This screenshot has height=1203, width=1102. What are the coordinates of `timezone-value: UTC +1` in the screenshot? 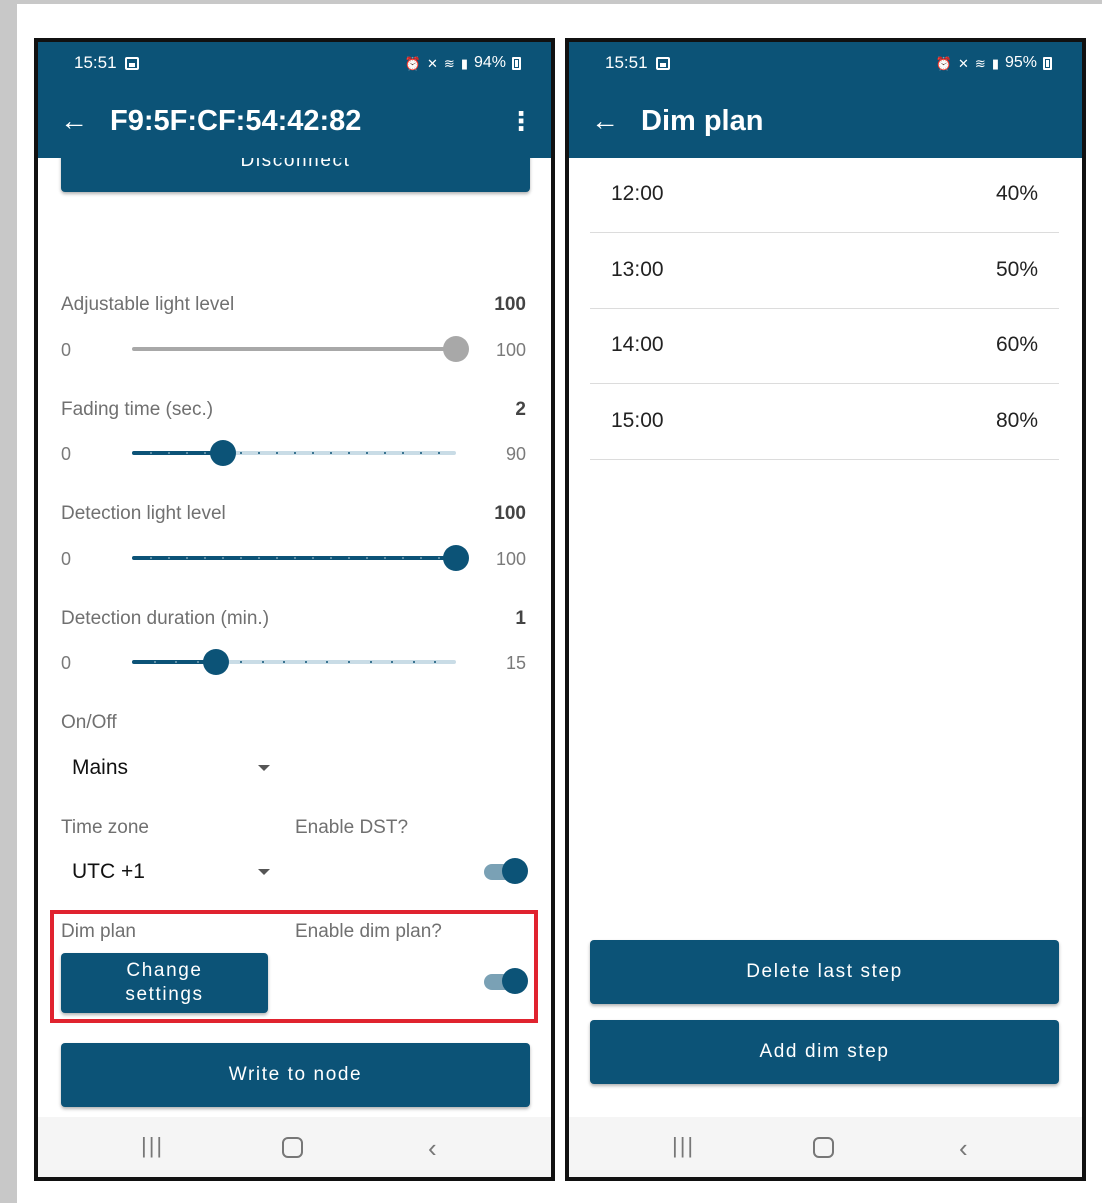 It's located at (108, 871).